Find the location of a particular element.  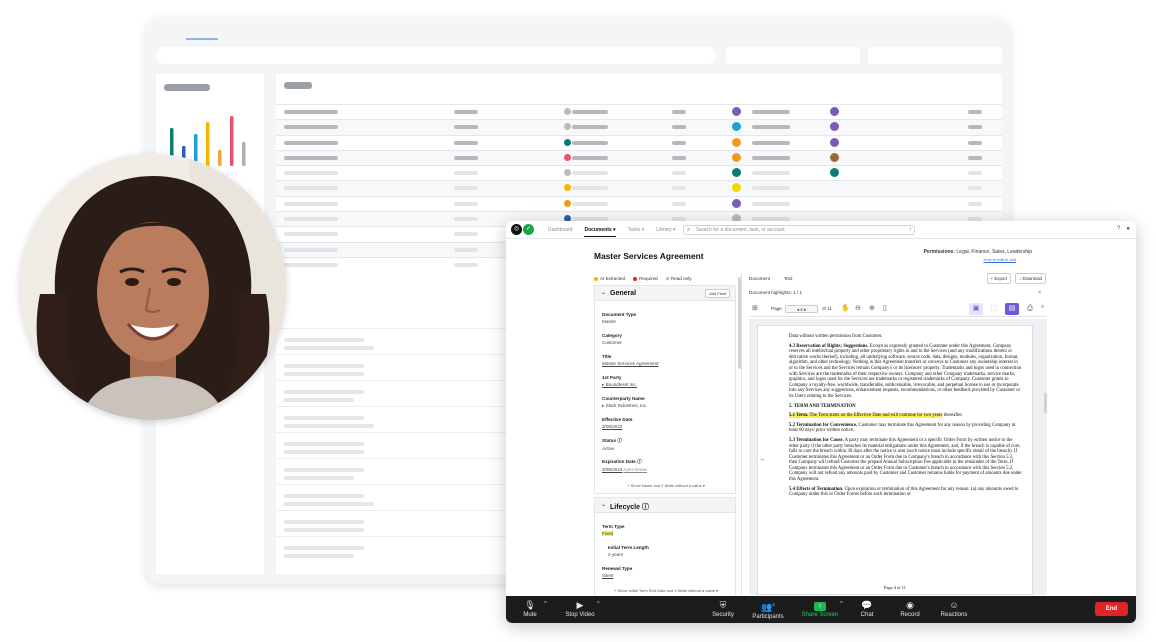

nav-dashboard: Dashboard is located at coordinates (560, 232).